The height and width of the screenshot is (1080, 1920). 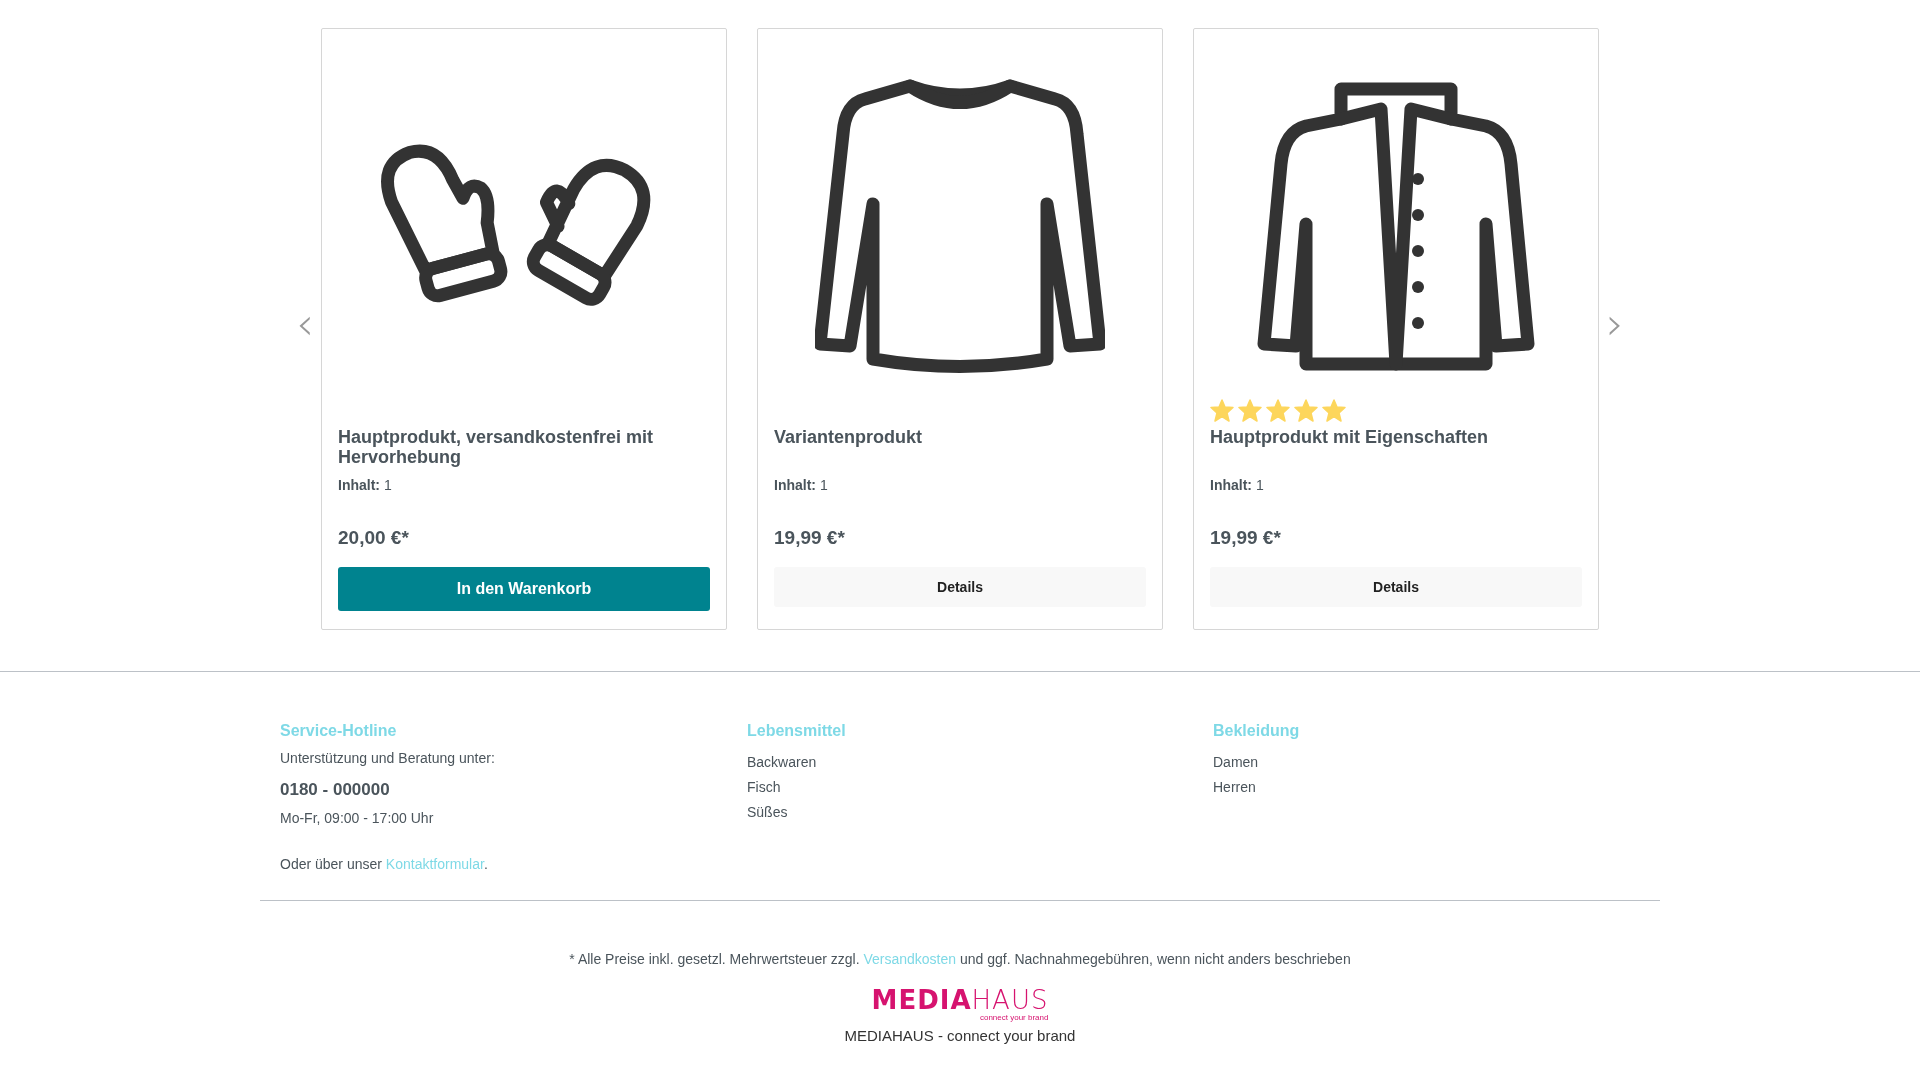 What do you see at coordinates (338, 731) in the screenshot?
I see `footer-heading: Service-Hotline` at bounding box center [338, 731].